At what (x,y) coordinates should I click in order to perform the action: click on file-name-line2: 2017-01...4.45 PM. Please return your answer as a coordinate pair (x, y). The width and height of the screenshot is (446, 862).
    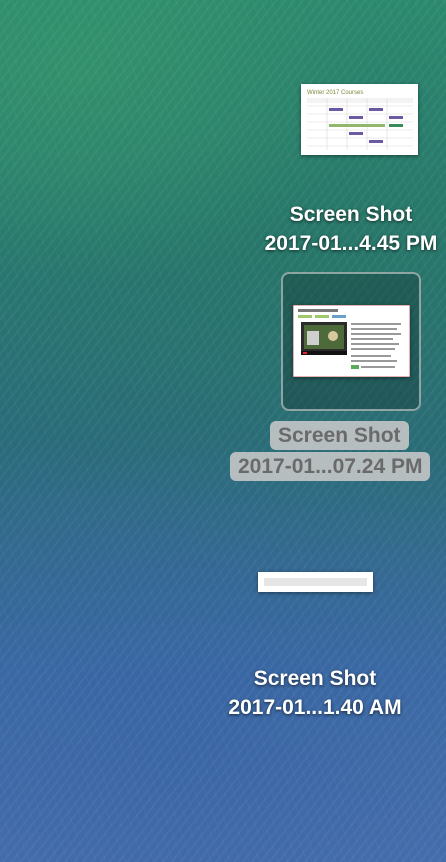
    Looking at the image, I should click on (351, 243).